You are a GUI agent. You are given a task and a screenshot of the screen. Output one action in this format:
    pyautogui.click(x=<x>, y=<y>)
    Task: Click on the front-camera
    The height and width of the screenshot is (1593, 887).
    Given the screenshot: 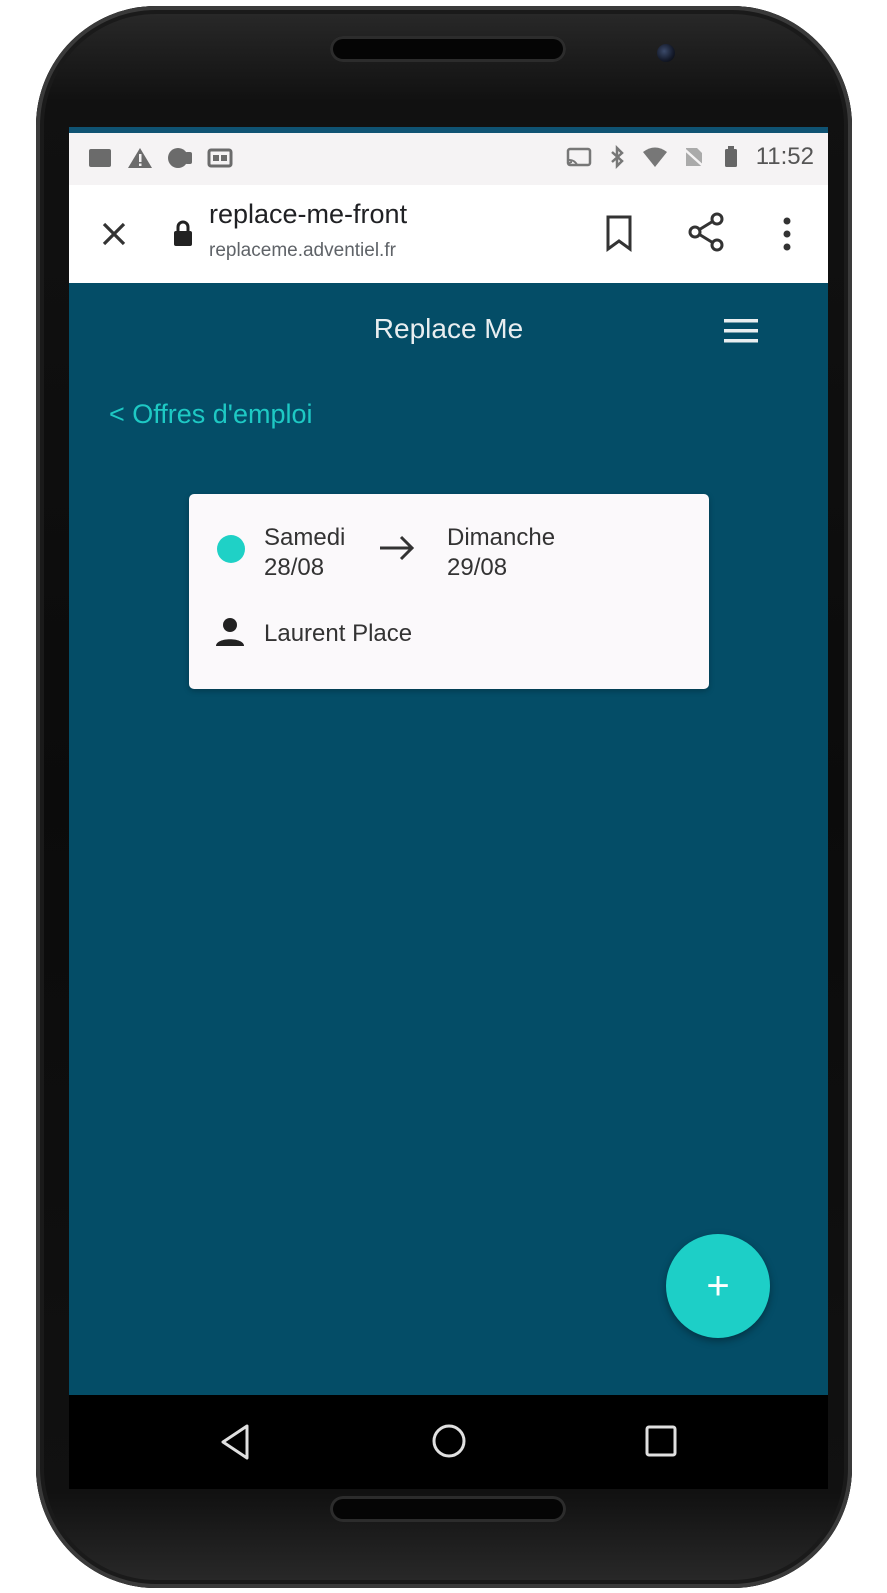 What is the action you would take?
    pyautogui.click(x=666, y=53)
    